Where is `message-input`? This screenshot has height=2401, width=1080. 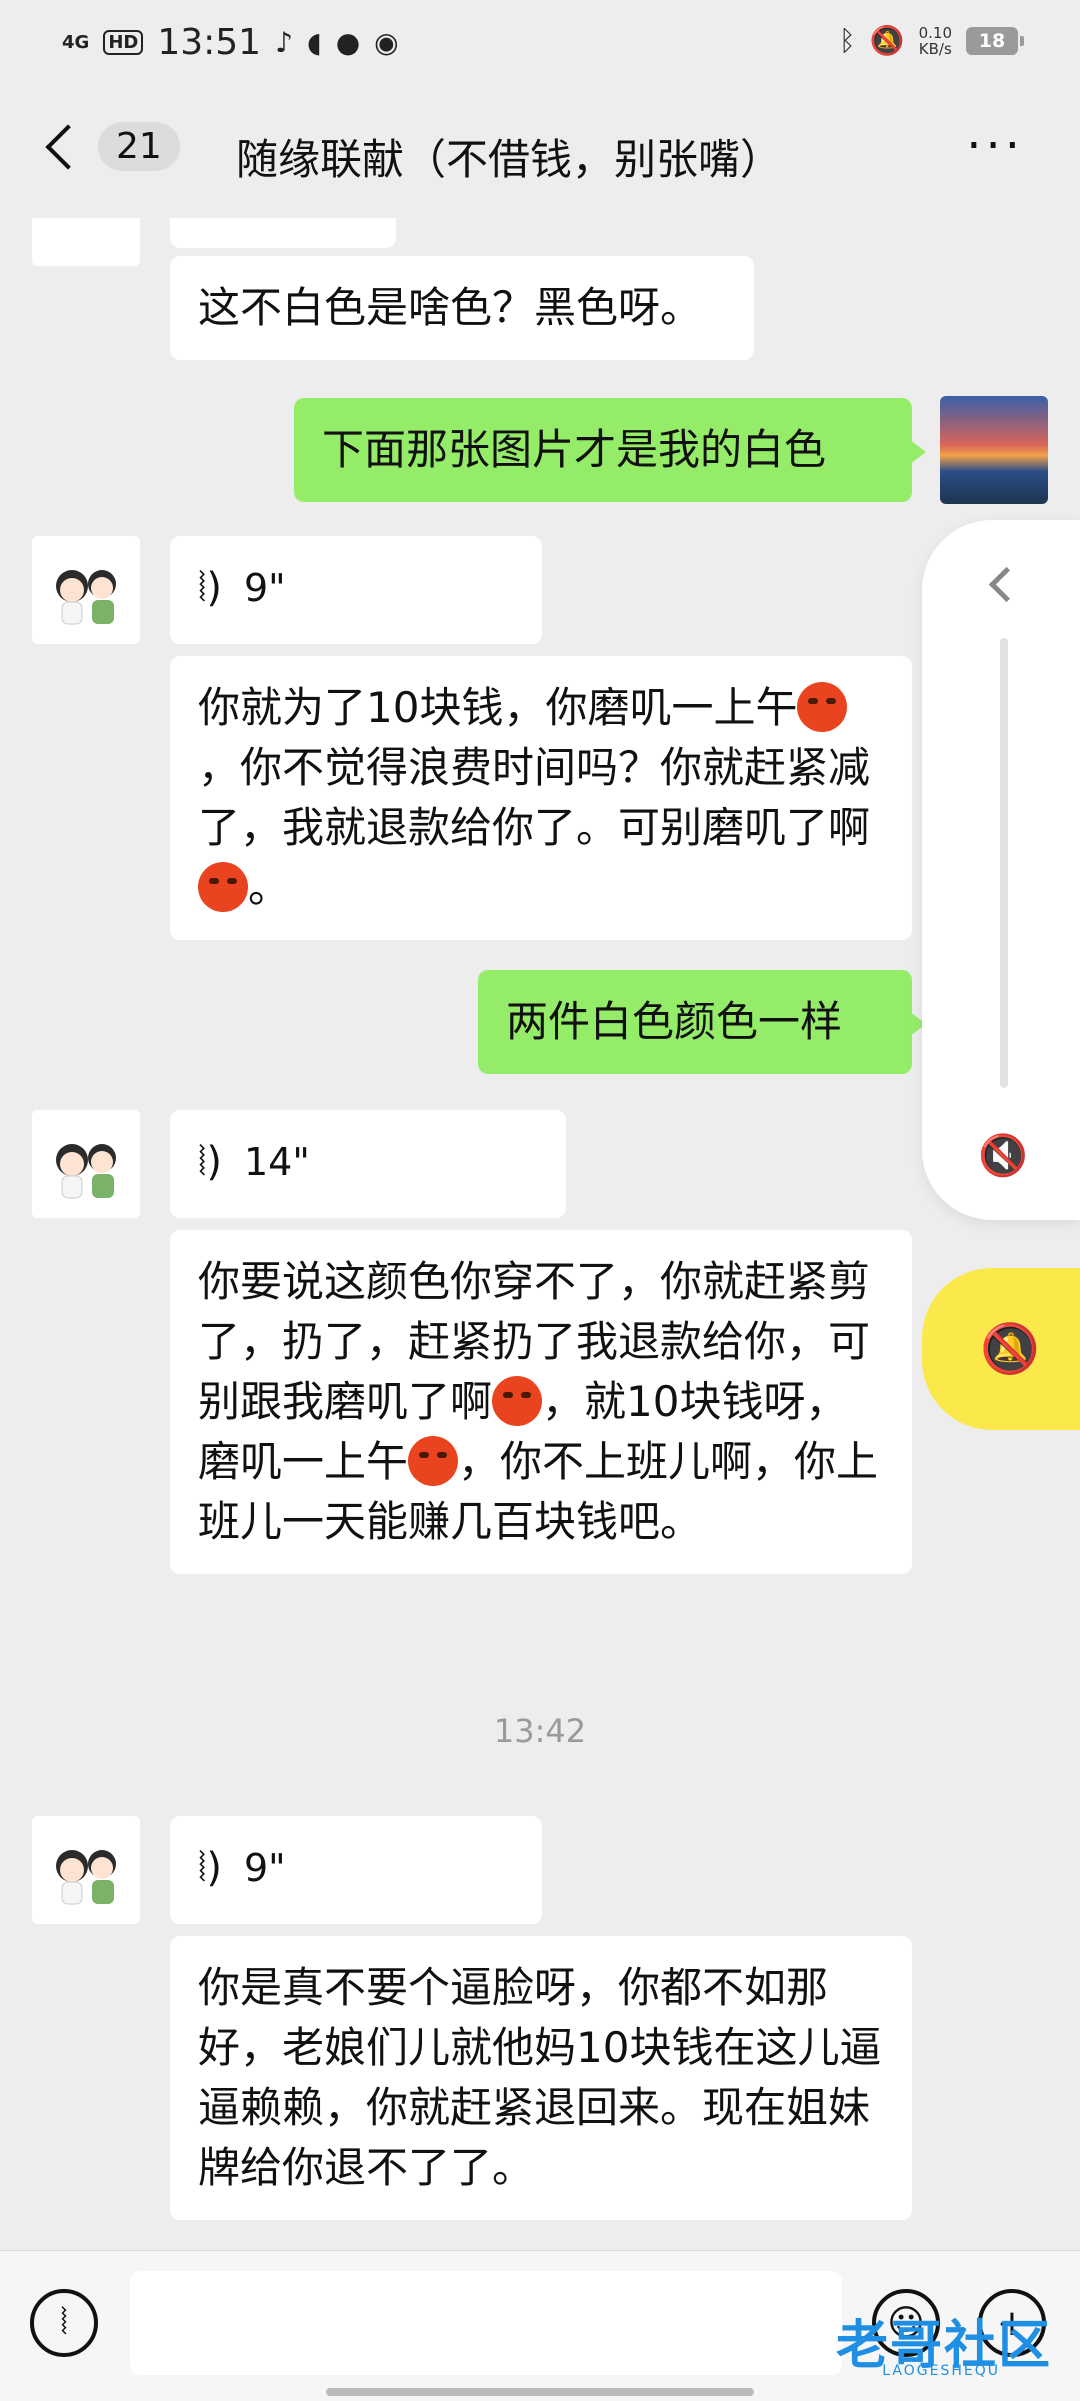 message-input is located at coordinates (486, 2323).